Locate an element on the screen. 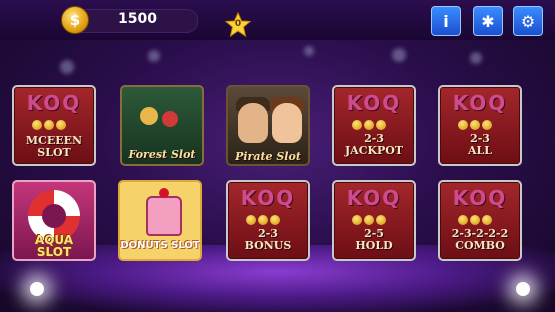  game-tile-mceeen-slot: KOQ MCEEEN SLOT is located at coordinates (54, 125).